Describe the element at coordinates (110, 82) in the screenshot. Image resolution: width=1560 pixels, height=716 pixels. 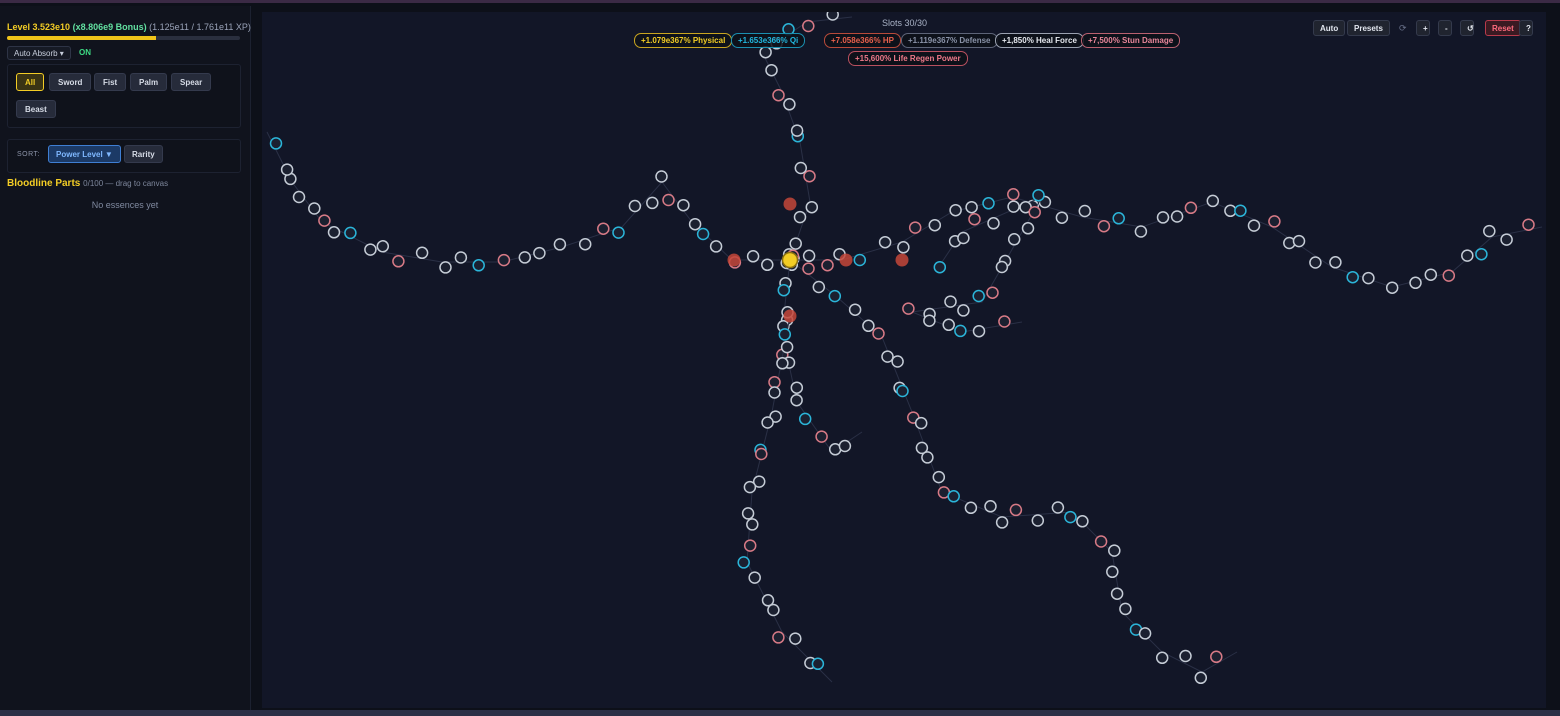
I see `filter-fist-button: Fist` at that location.